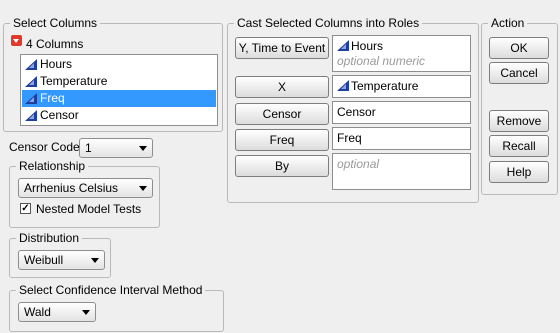 The image size is (560, 333). What do you see at coordinates (61, 260) in the screenshot?
I see `distribution-select: Weibull` at bounding box center [61, 260].